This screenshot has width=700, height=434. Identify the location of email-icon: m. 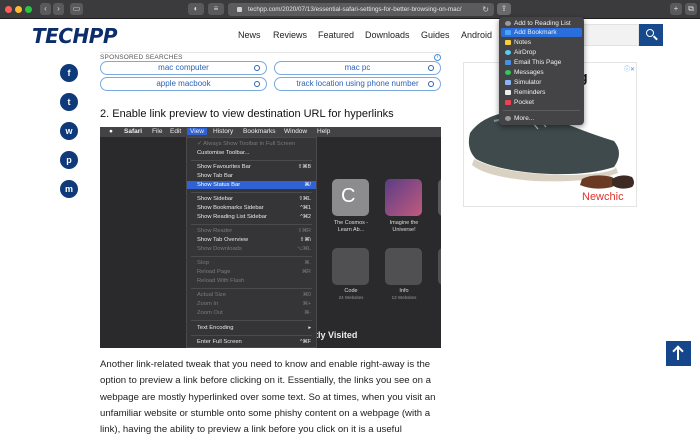
(69, 189).